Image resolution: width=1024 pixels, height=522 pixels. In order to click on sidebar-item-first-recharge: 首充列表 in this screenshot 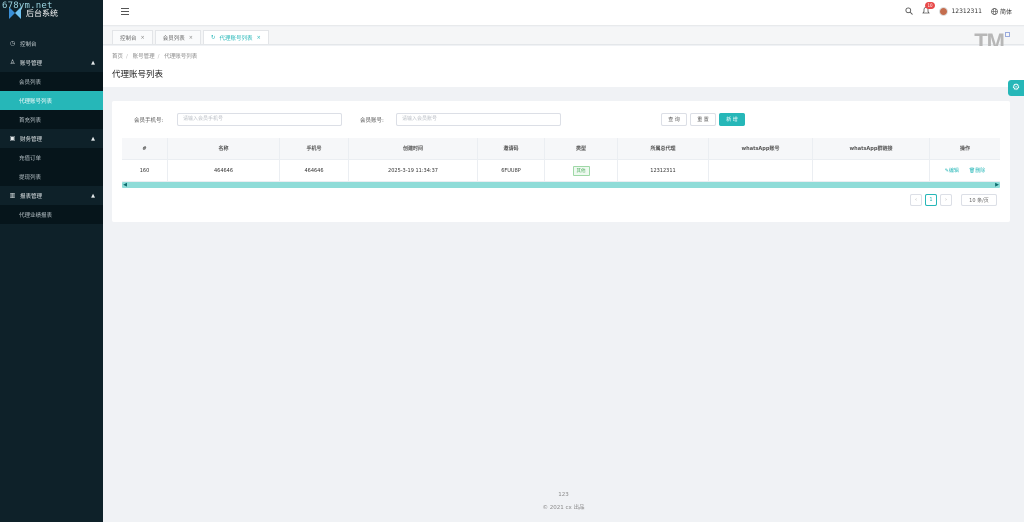, I will do `click(51, 119)`.